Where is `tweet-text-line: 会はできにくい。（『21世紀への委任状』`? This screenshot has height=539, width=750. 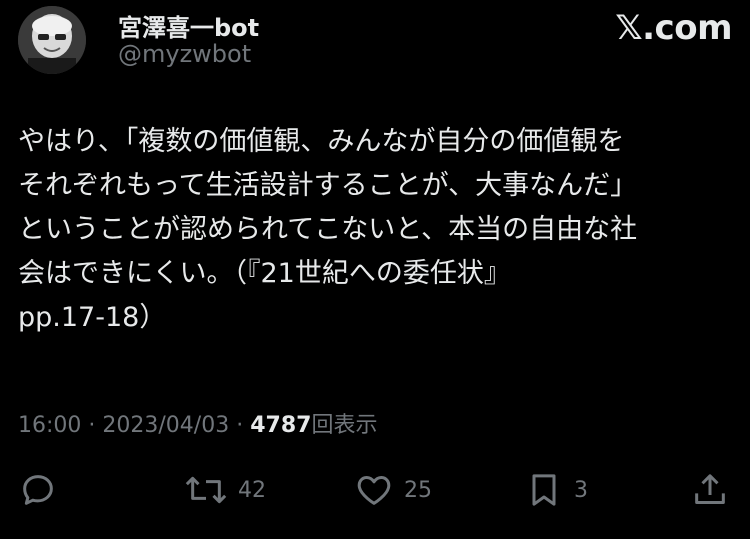
tweet-text-line: 会はできにくい。（『21世紀への委任状』 is located at coordinates (264, 273).